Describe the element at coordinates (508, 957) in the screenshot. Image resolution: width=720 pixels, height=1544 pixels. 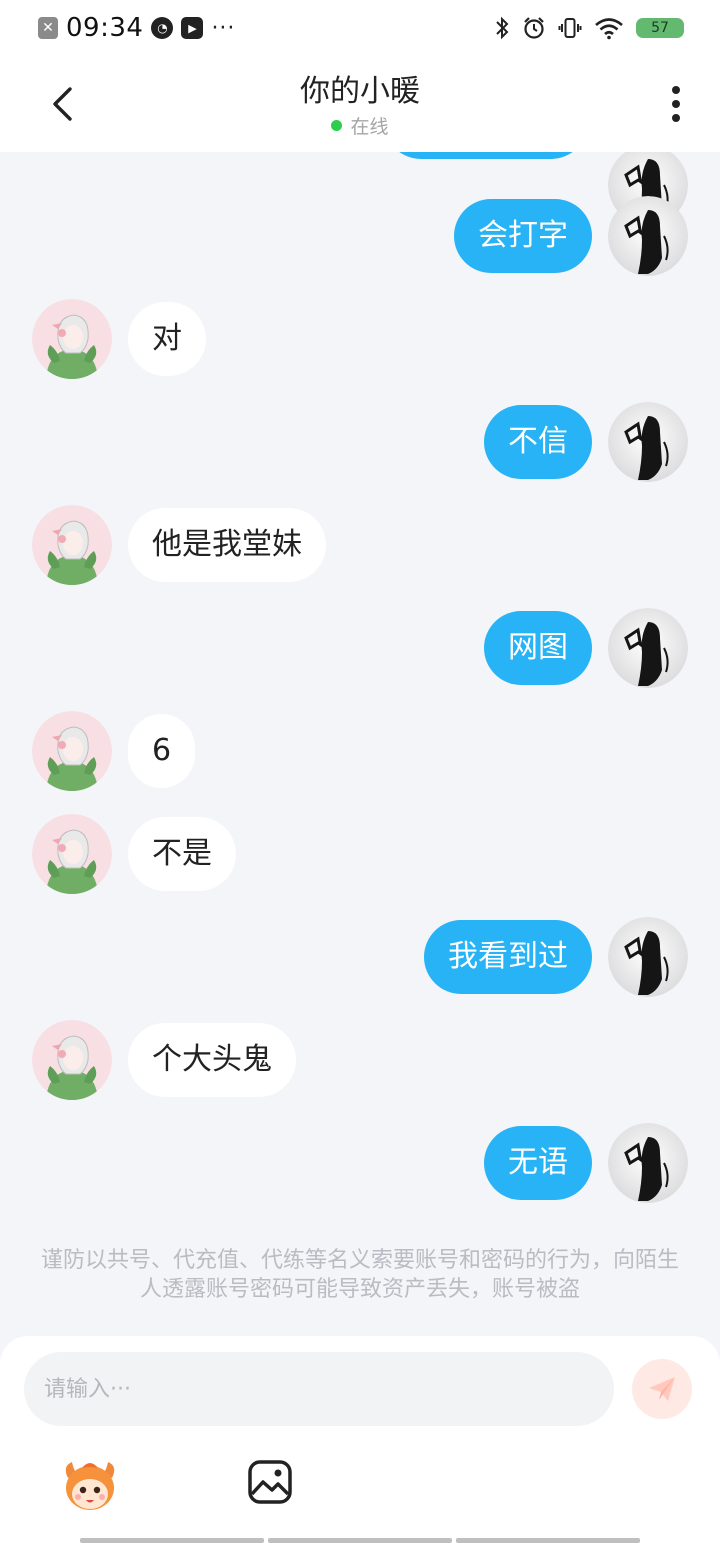
I see `message-bubble-sent: 我看到过` at that location.